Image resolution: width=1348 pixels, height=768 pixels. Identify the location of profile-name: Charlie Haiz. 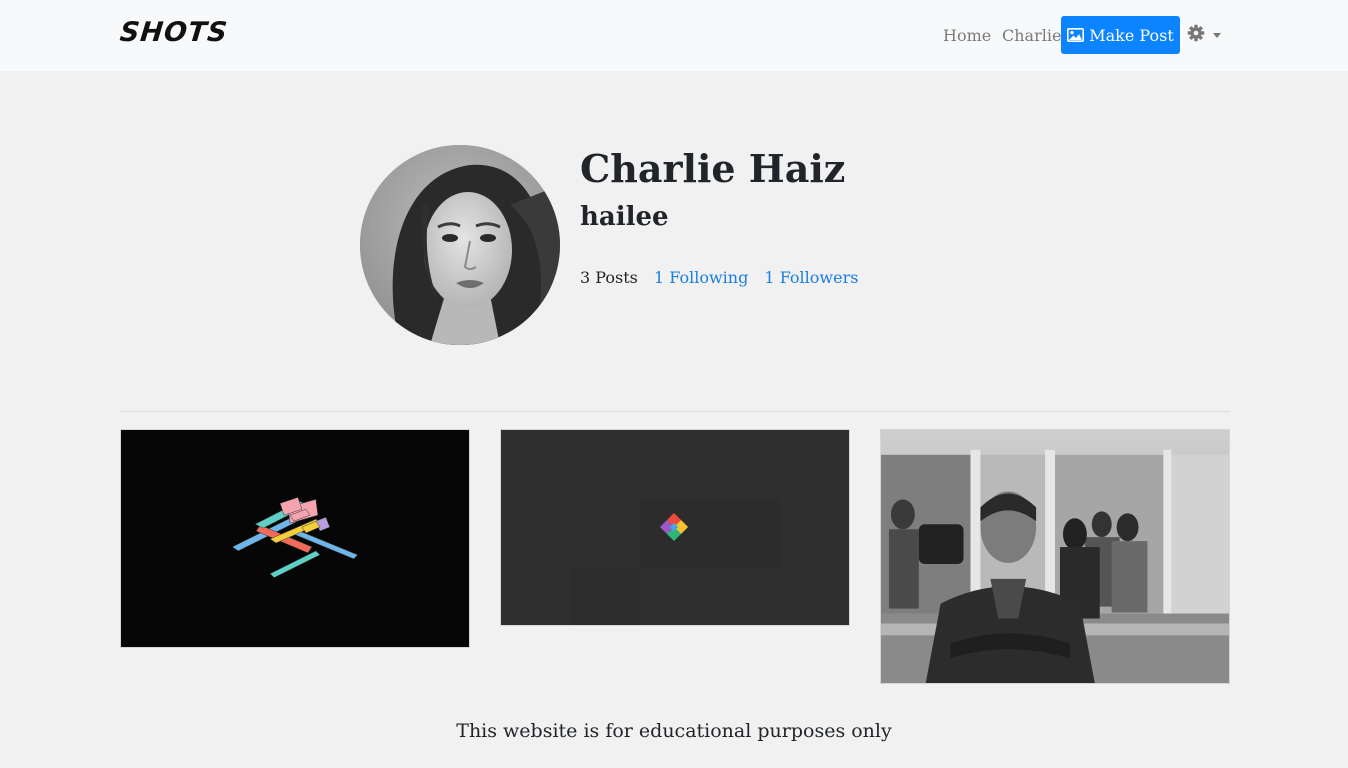
(713, 168).